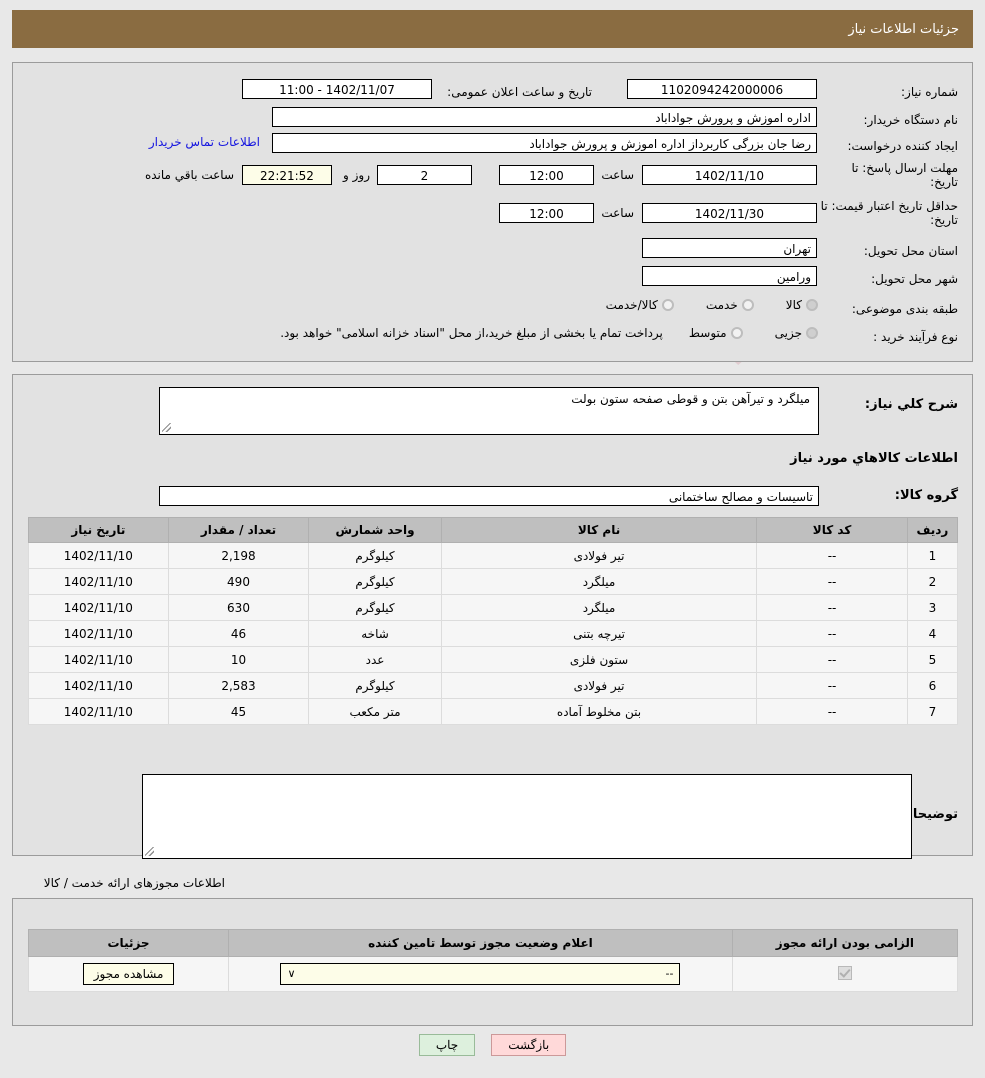 The width and height of the screenshot is (985, 1078). What do you see at coordinates (375, 711) in the screenshot?
I see `cell-unit: متر مکعب` at bounding box center [375, 711].